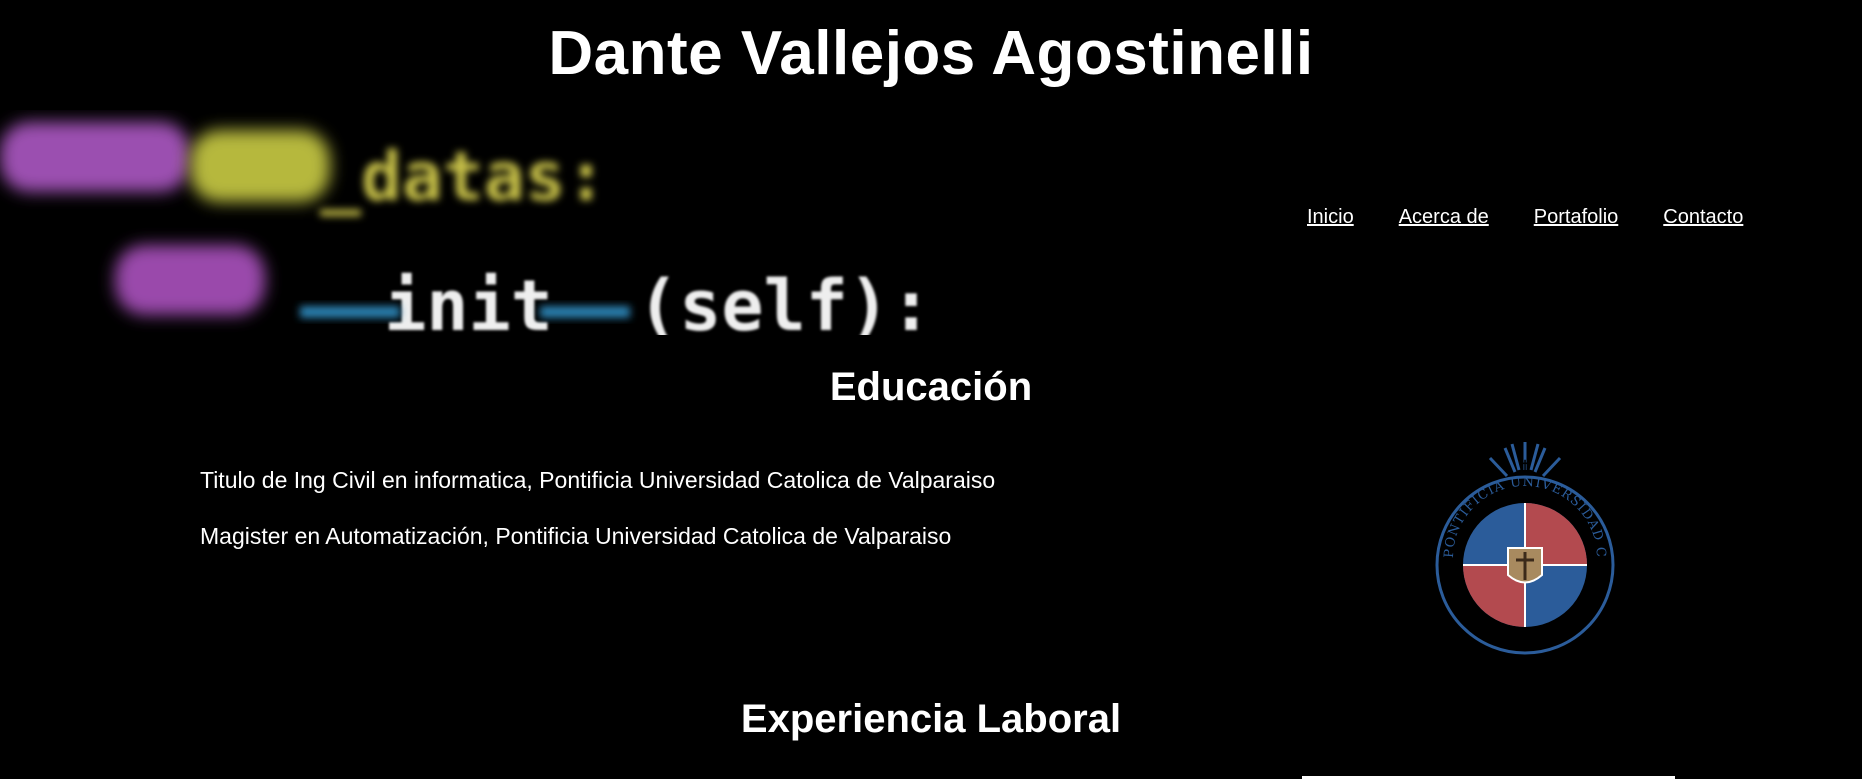  Describe the element at coordinates (1703, 217) in the screenshot. I see `nav-contacto: Contacto` at that location.